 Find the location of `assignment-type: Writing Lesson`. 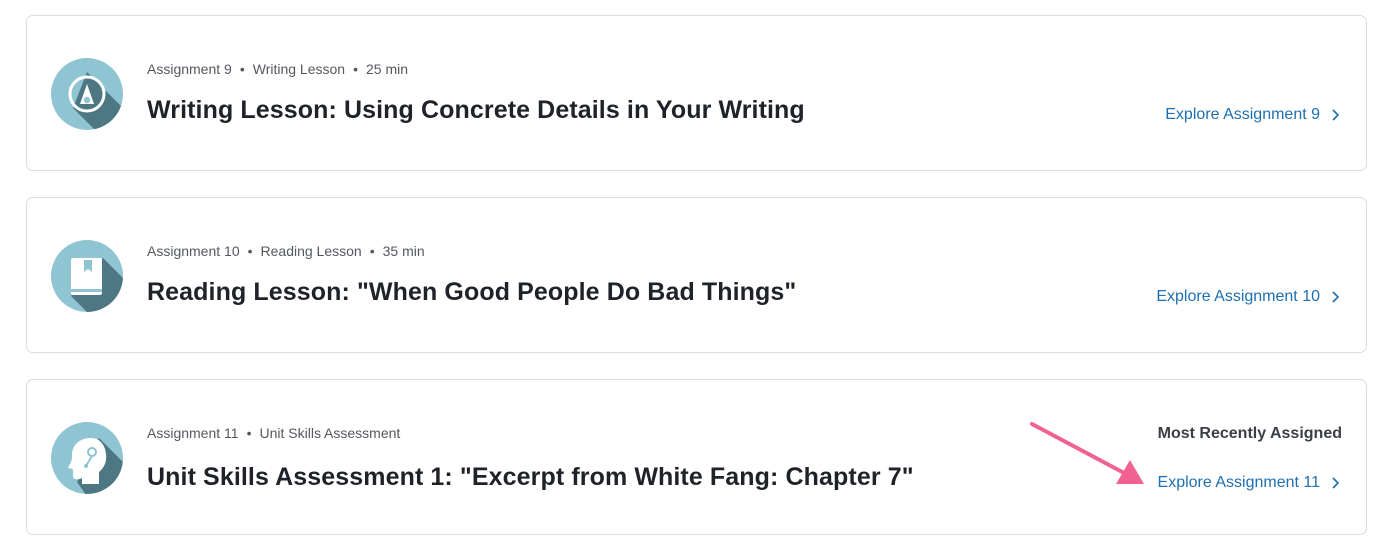

assignment-type: Writing Lesson is located at coordinates (299, 69).